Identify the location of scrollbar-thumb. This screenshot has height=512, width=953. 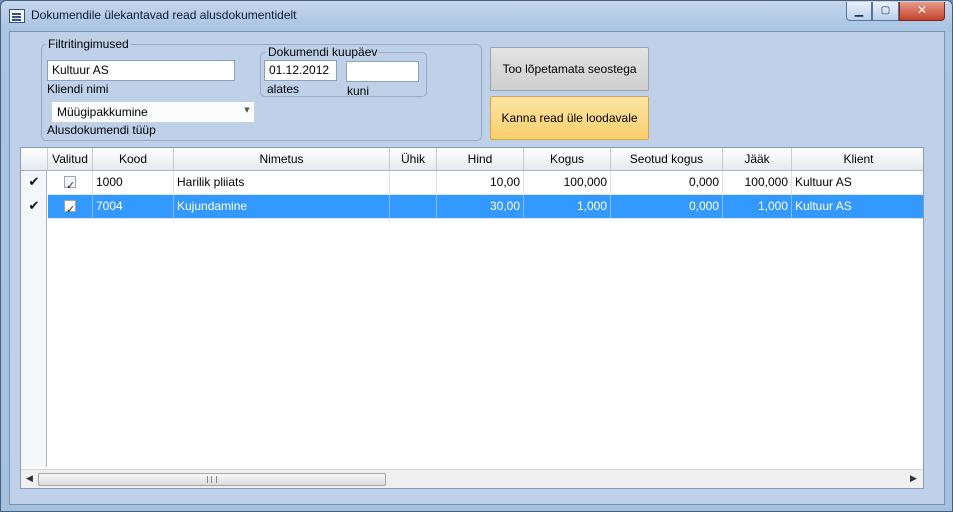
(212, 479).